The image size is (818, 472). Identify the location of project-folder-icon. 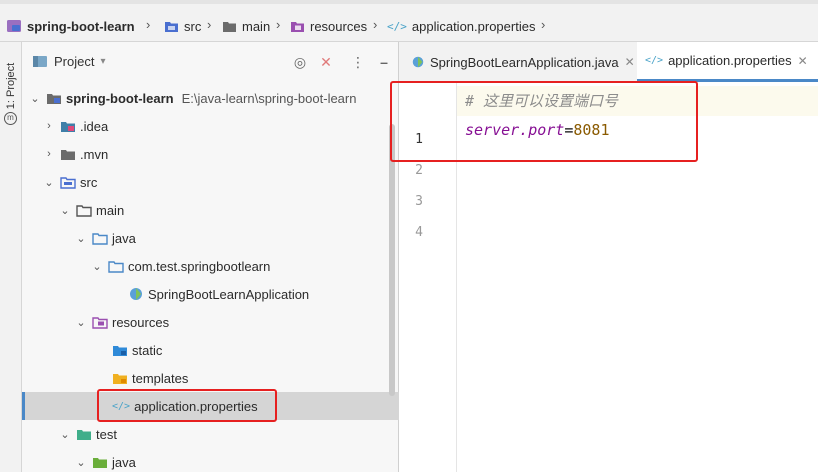
(40, 61).